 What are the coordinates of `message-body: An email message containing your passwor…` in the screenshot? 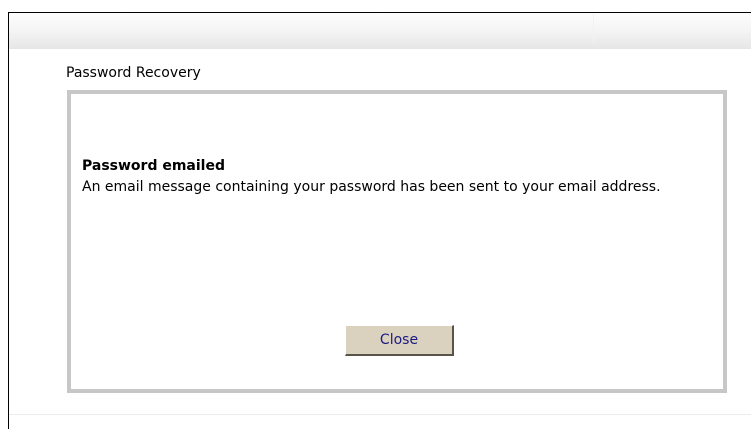 It's located at (371, 187).